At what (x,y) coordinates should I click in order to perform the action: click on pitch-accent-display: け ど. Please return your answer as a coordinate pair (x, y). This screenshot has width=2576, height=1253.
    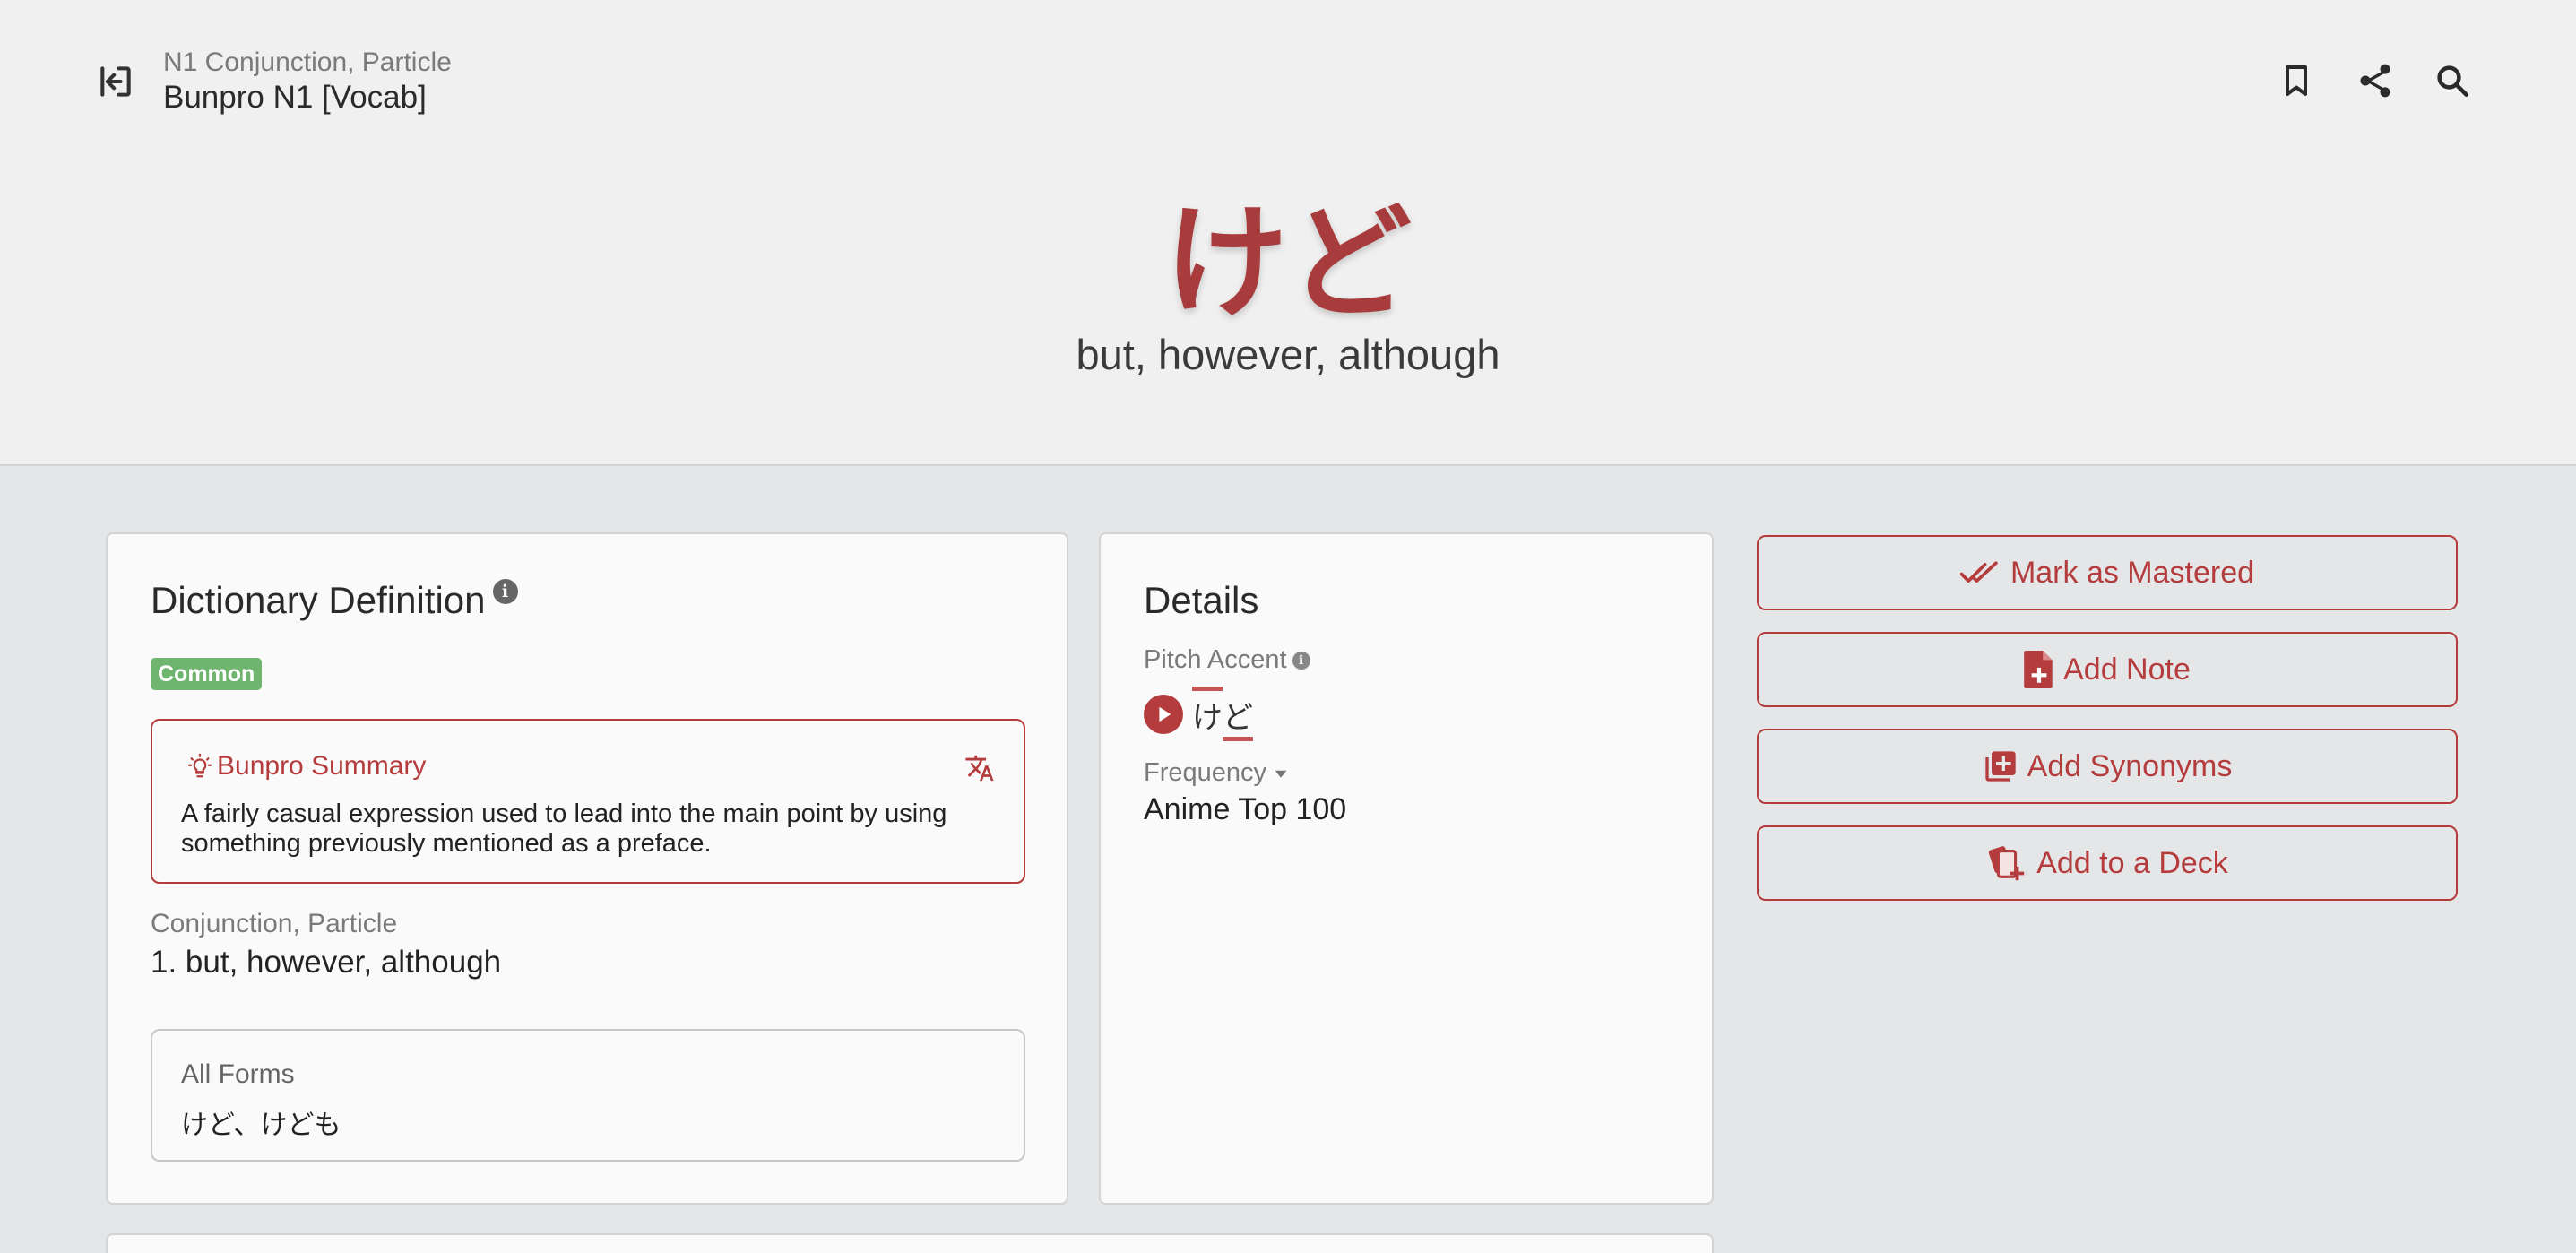
    Looking at the image, I should click on (1222, 714).